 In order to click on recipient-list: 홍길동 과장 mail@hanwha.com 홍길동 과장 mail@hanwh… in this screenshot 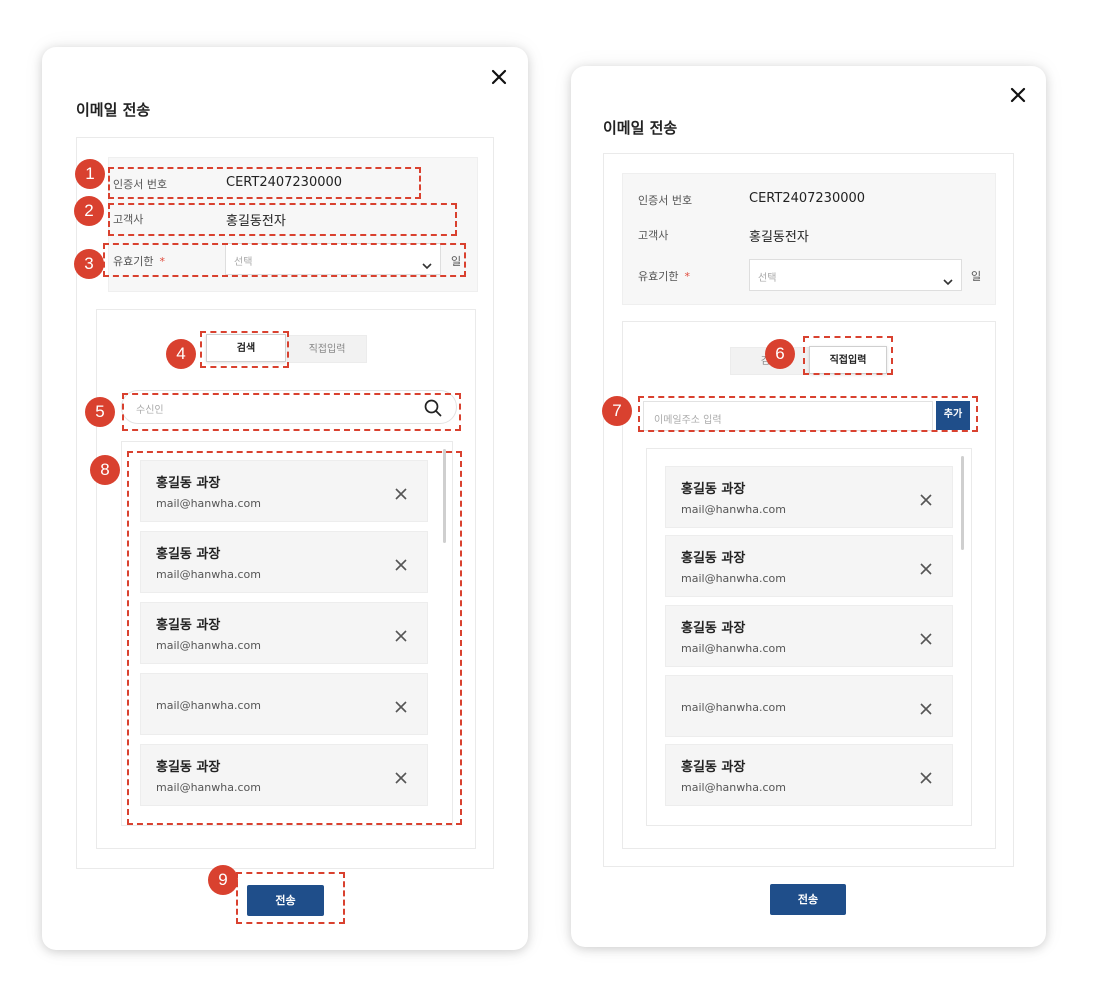, I will do `click(809, 637)`.